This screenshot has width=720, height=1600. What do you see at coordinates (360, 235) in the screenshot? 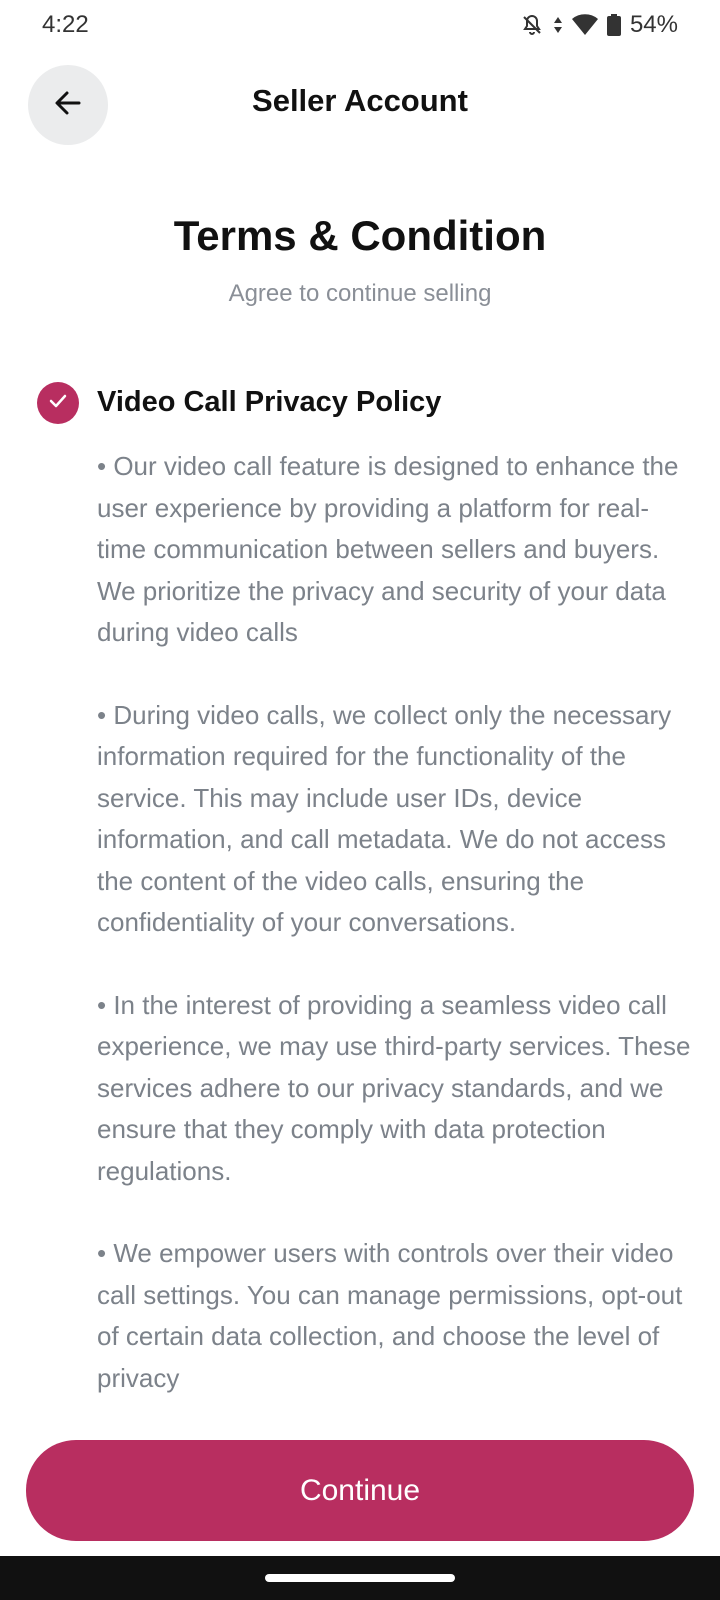
I see `page-title: Terms & Condition` at bounding box center [360, 235].